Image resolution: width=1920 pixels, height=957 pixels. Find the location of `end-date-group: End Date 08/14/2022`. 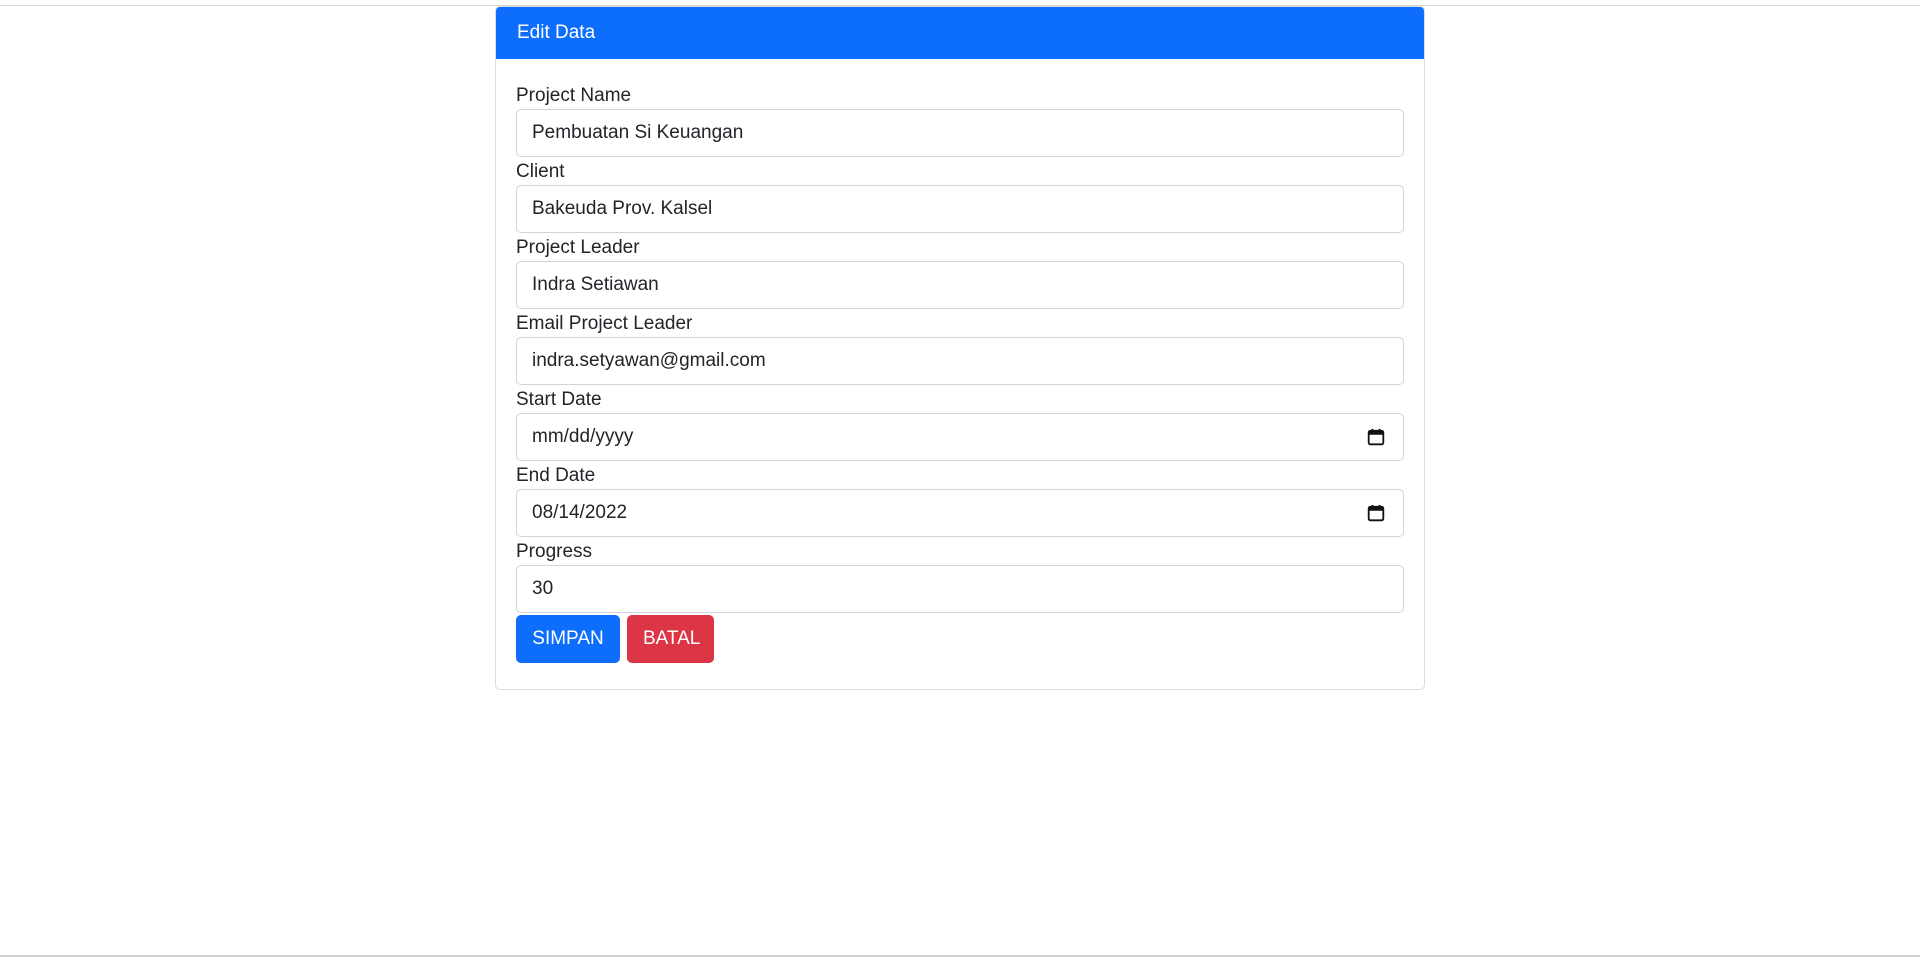

end-date-group: End Date 08/14/2022 is located at coordinates (960, 500).